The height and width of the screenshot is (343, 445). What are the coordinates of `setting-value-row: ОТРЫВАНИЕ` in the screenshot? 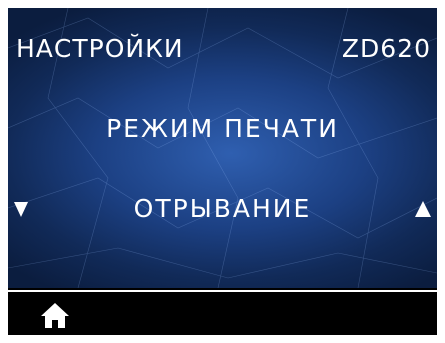 It's located at (222, 209).